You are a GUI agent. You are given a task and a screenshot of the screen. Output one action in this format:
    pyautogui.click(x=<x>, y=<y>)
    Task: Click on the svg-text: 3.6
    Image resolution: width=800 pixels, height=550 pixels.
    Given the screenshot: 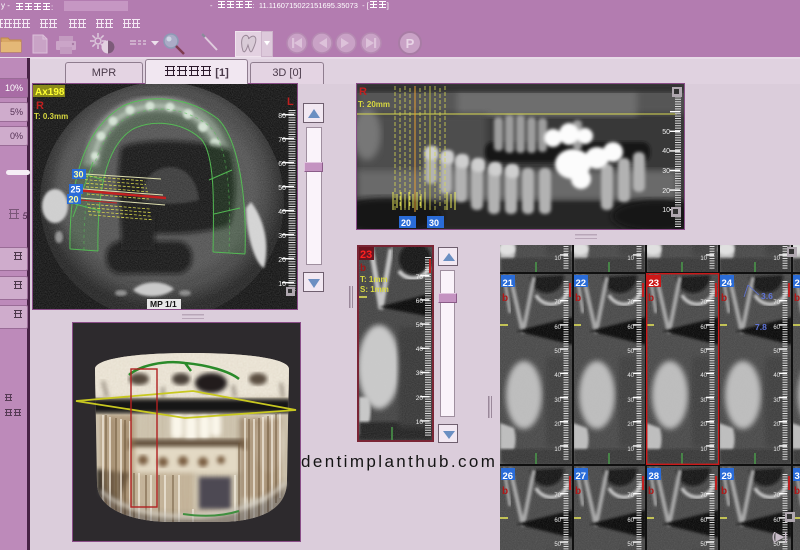 What is the action you would take?
    pyautogui.click(x=767, y=296)
    